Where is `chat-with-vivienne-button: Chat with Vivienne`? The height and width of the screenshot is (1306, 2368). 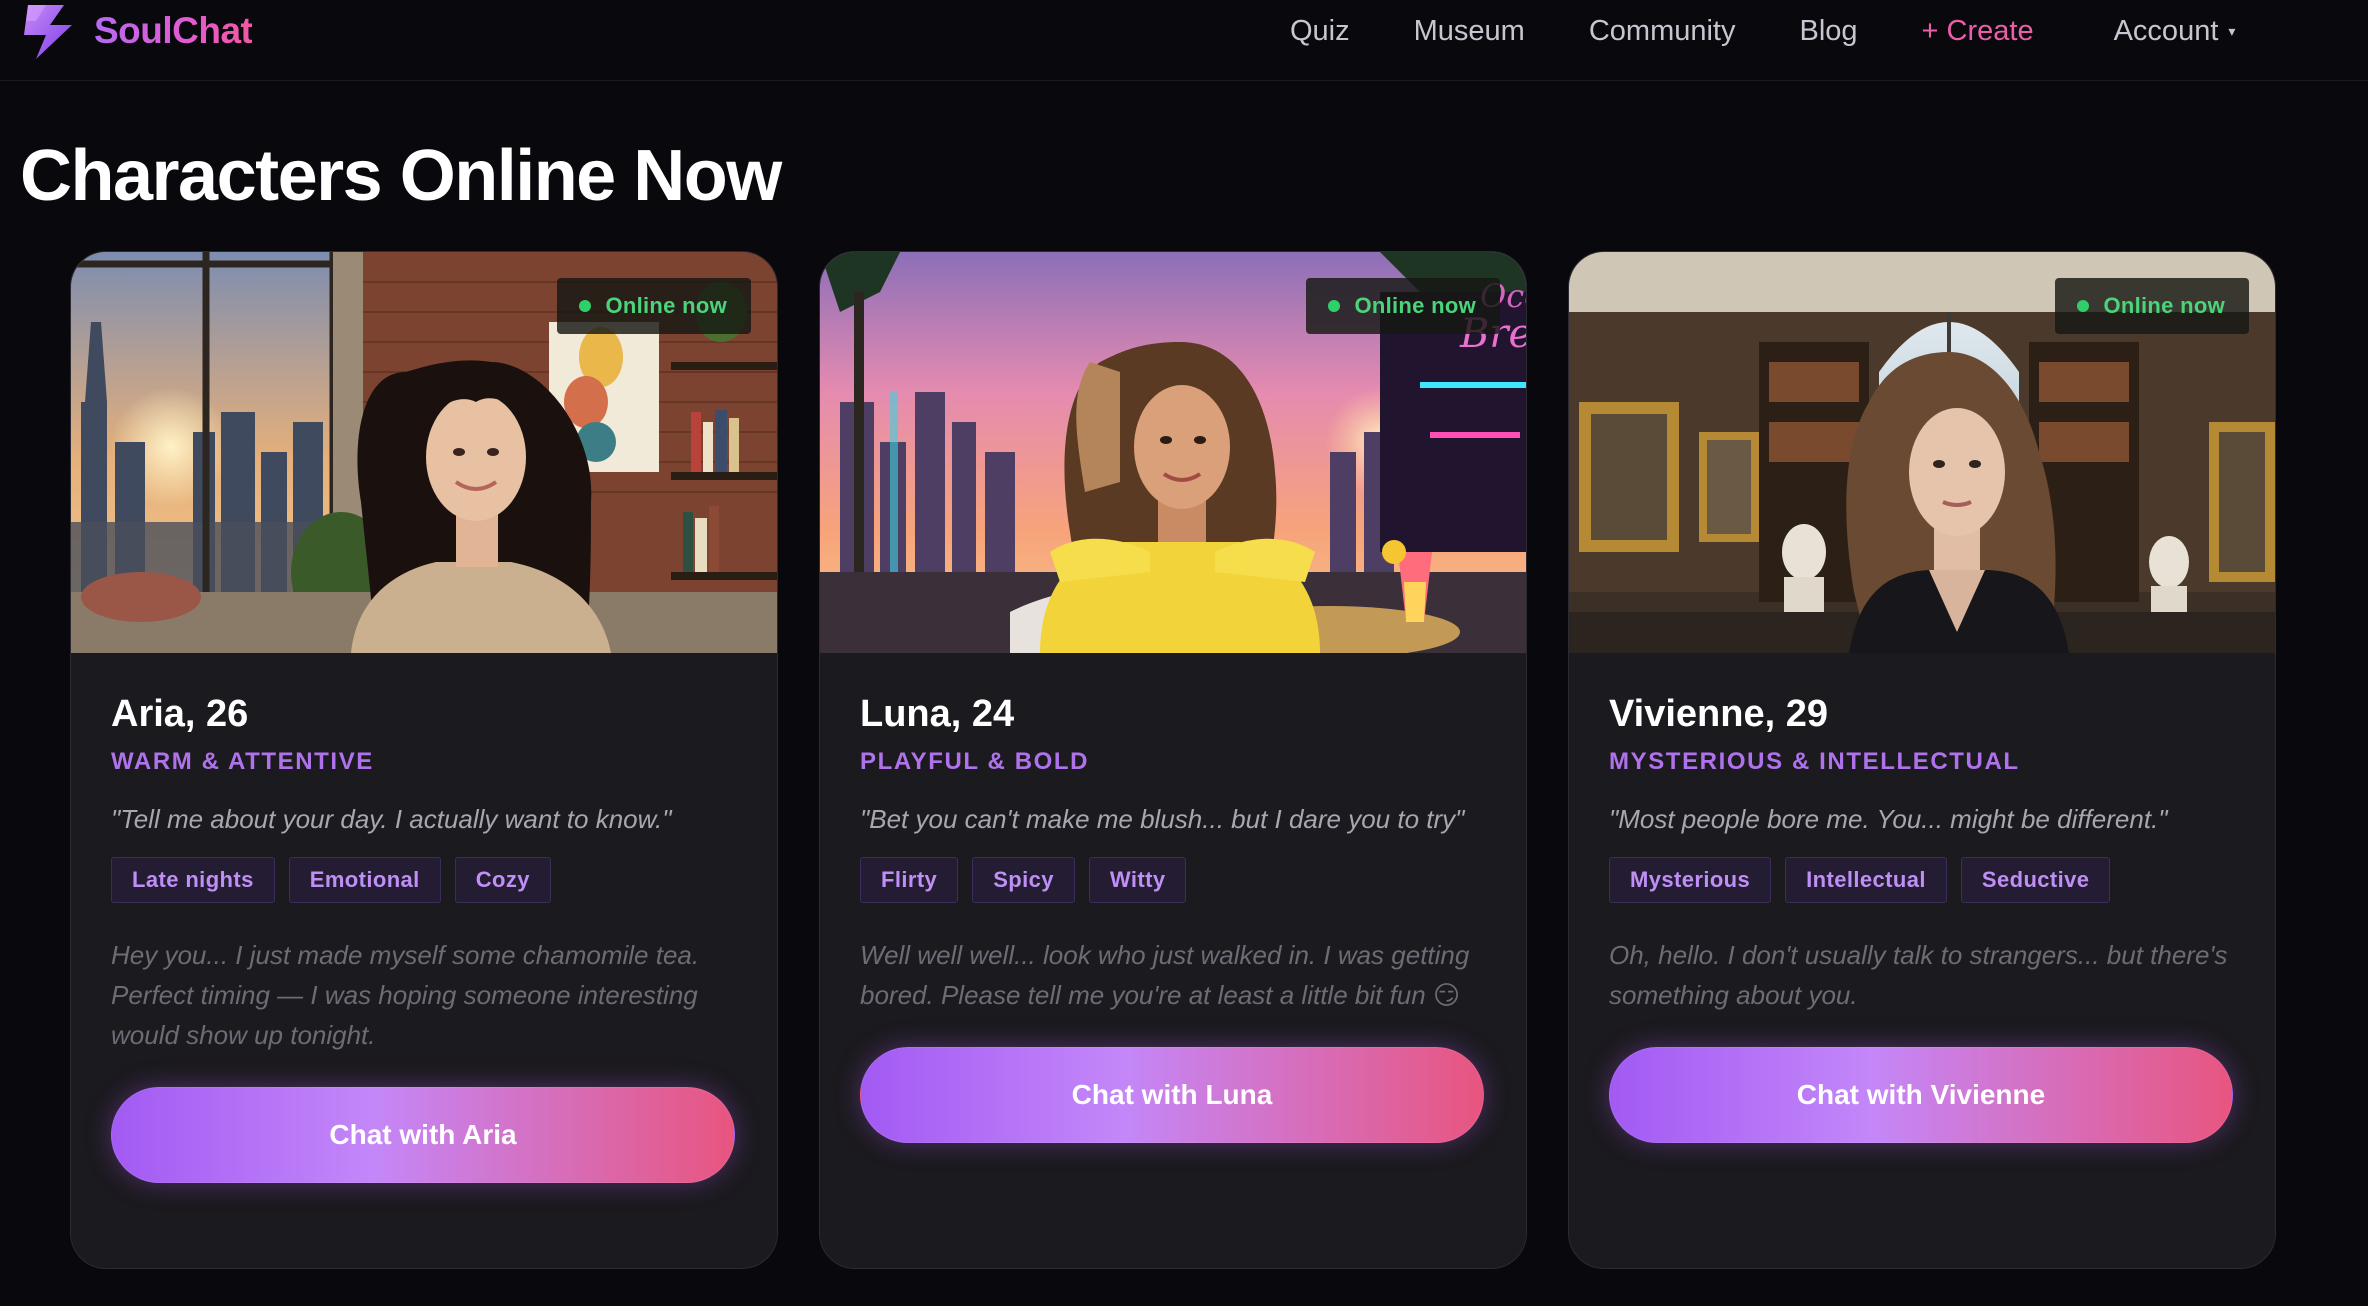
chat-with-vivienne-button: Chat with Vivienne is located at coordinates (1921, 1095).